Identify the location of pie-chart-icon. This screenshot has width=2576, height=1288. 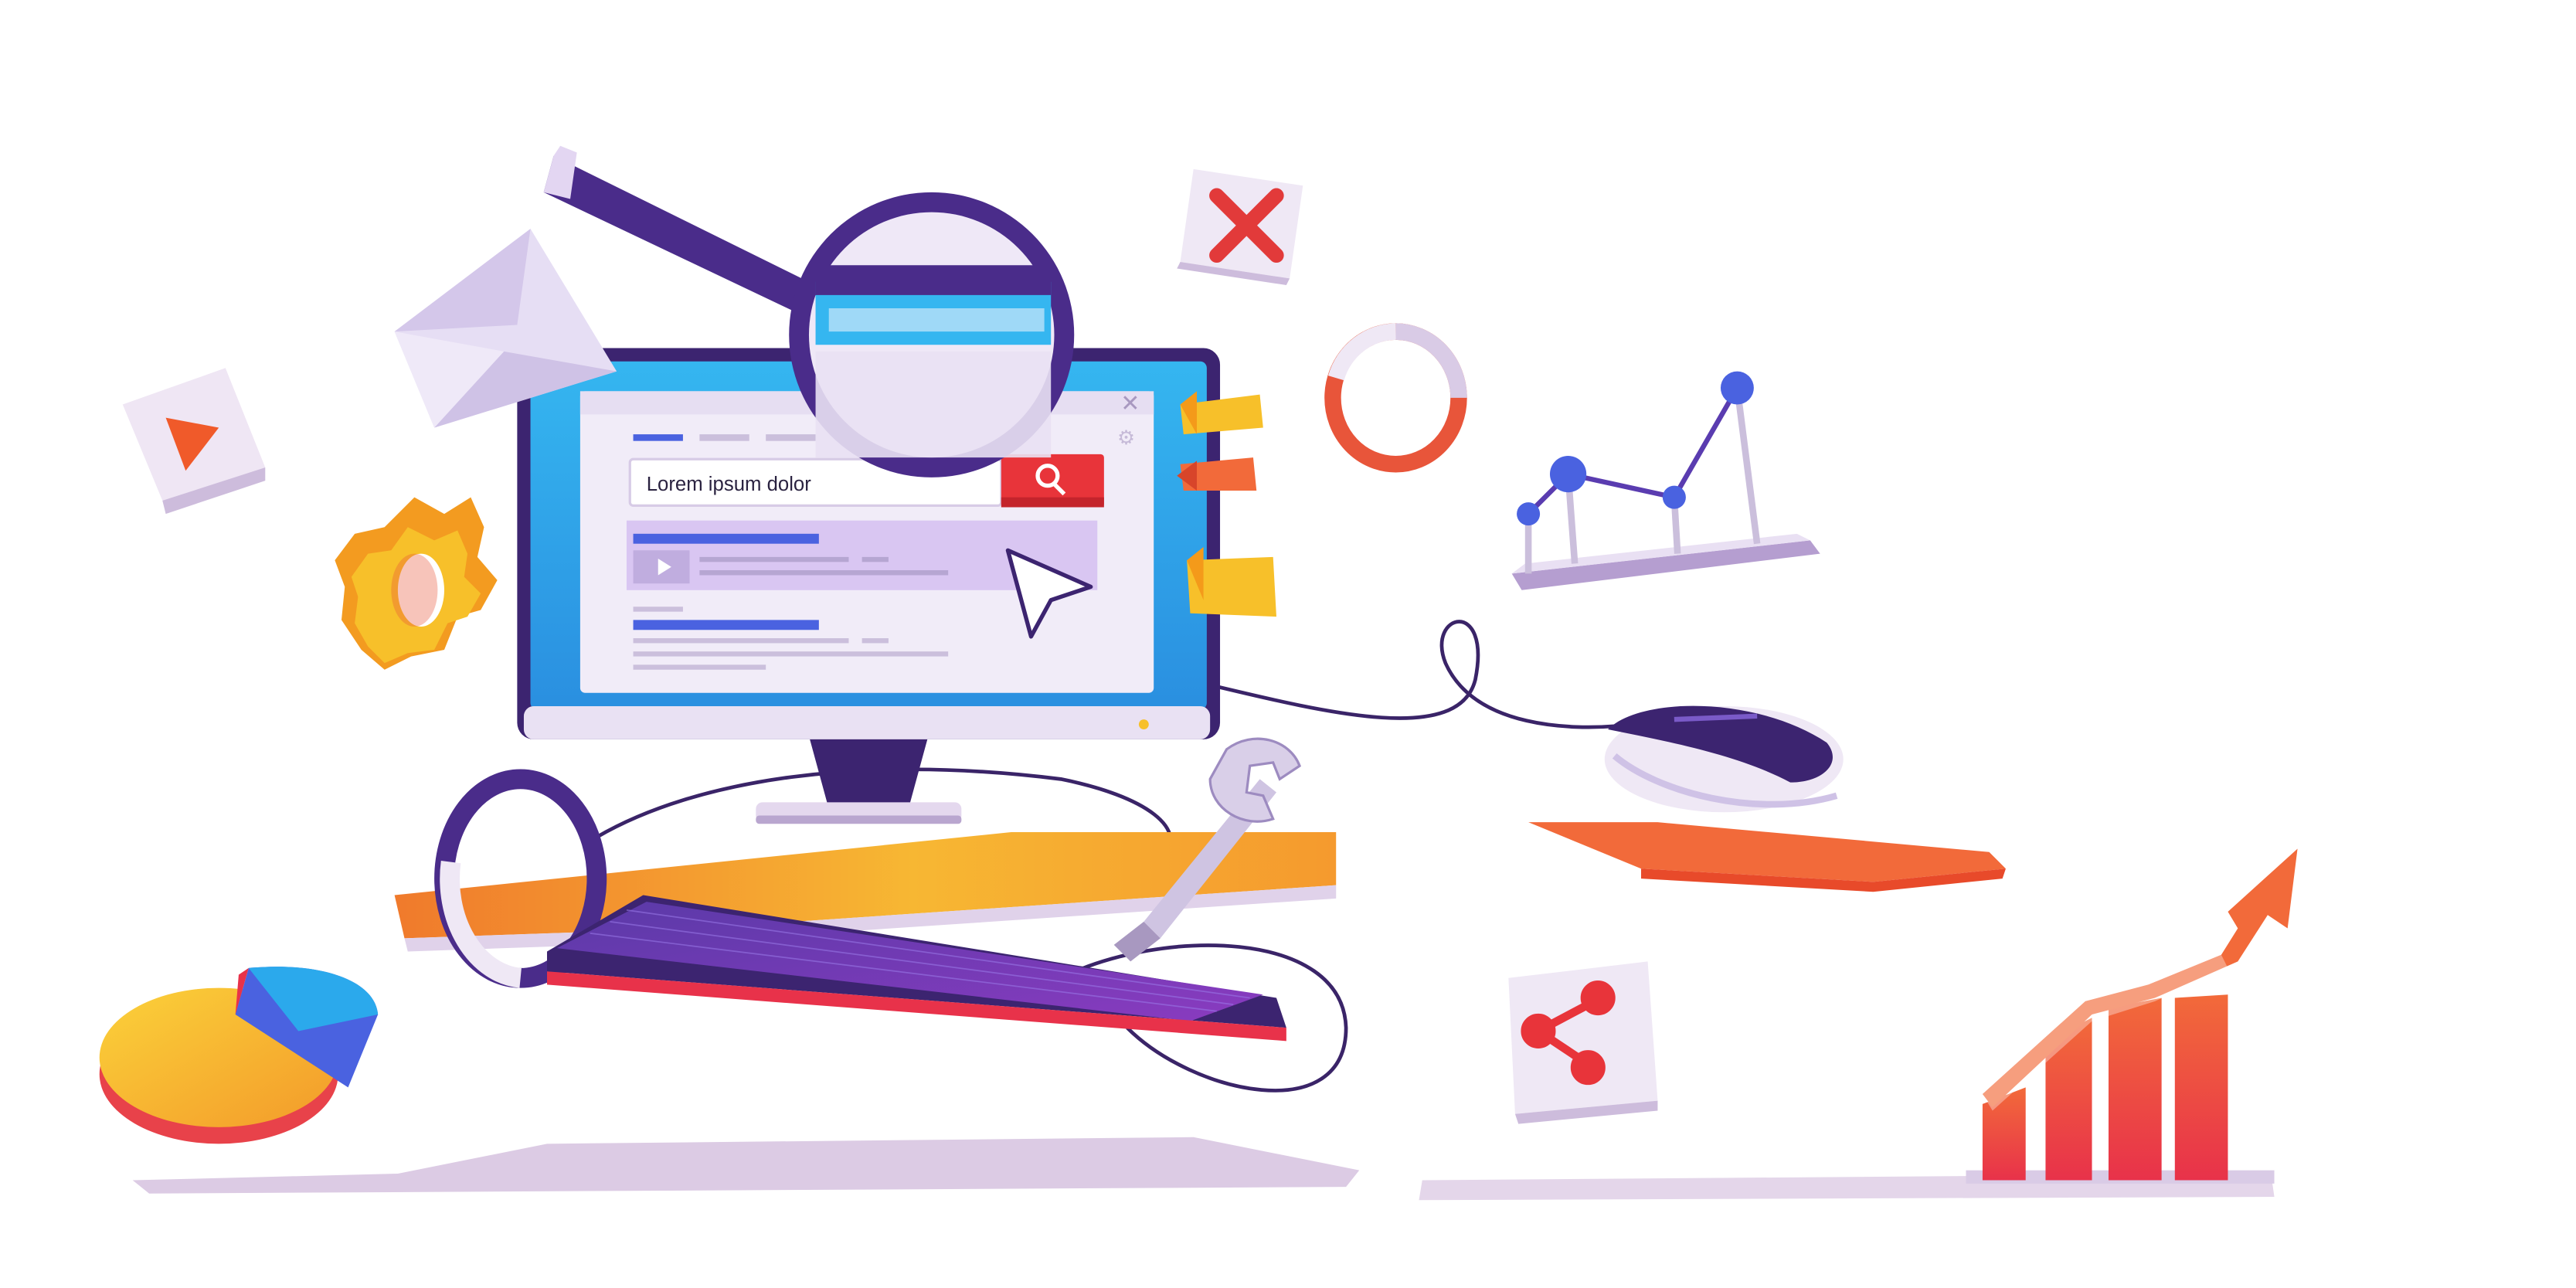
(239, 1055).